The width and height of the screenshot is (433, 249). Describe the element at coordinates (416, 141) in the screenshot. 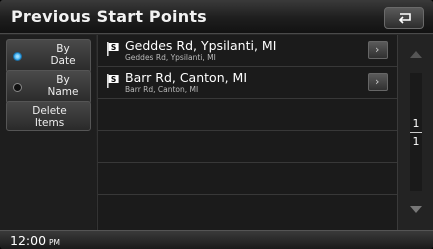

I see `page-total: 1` at that location.